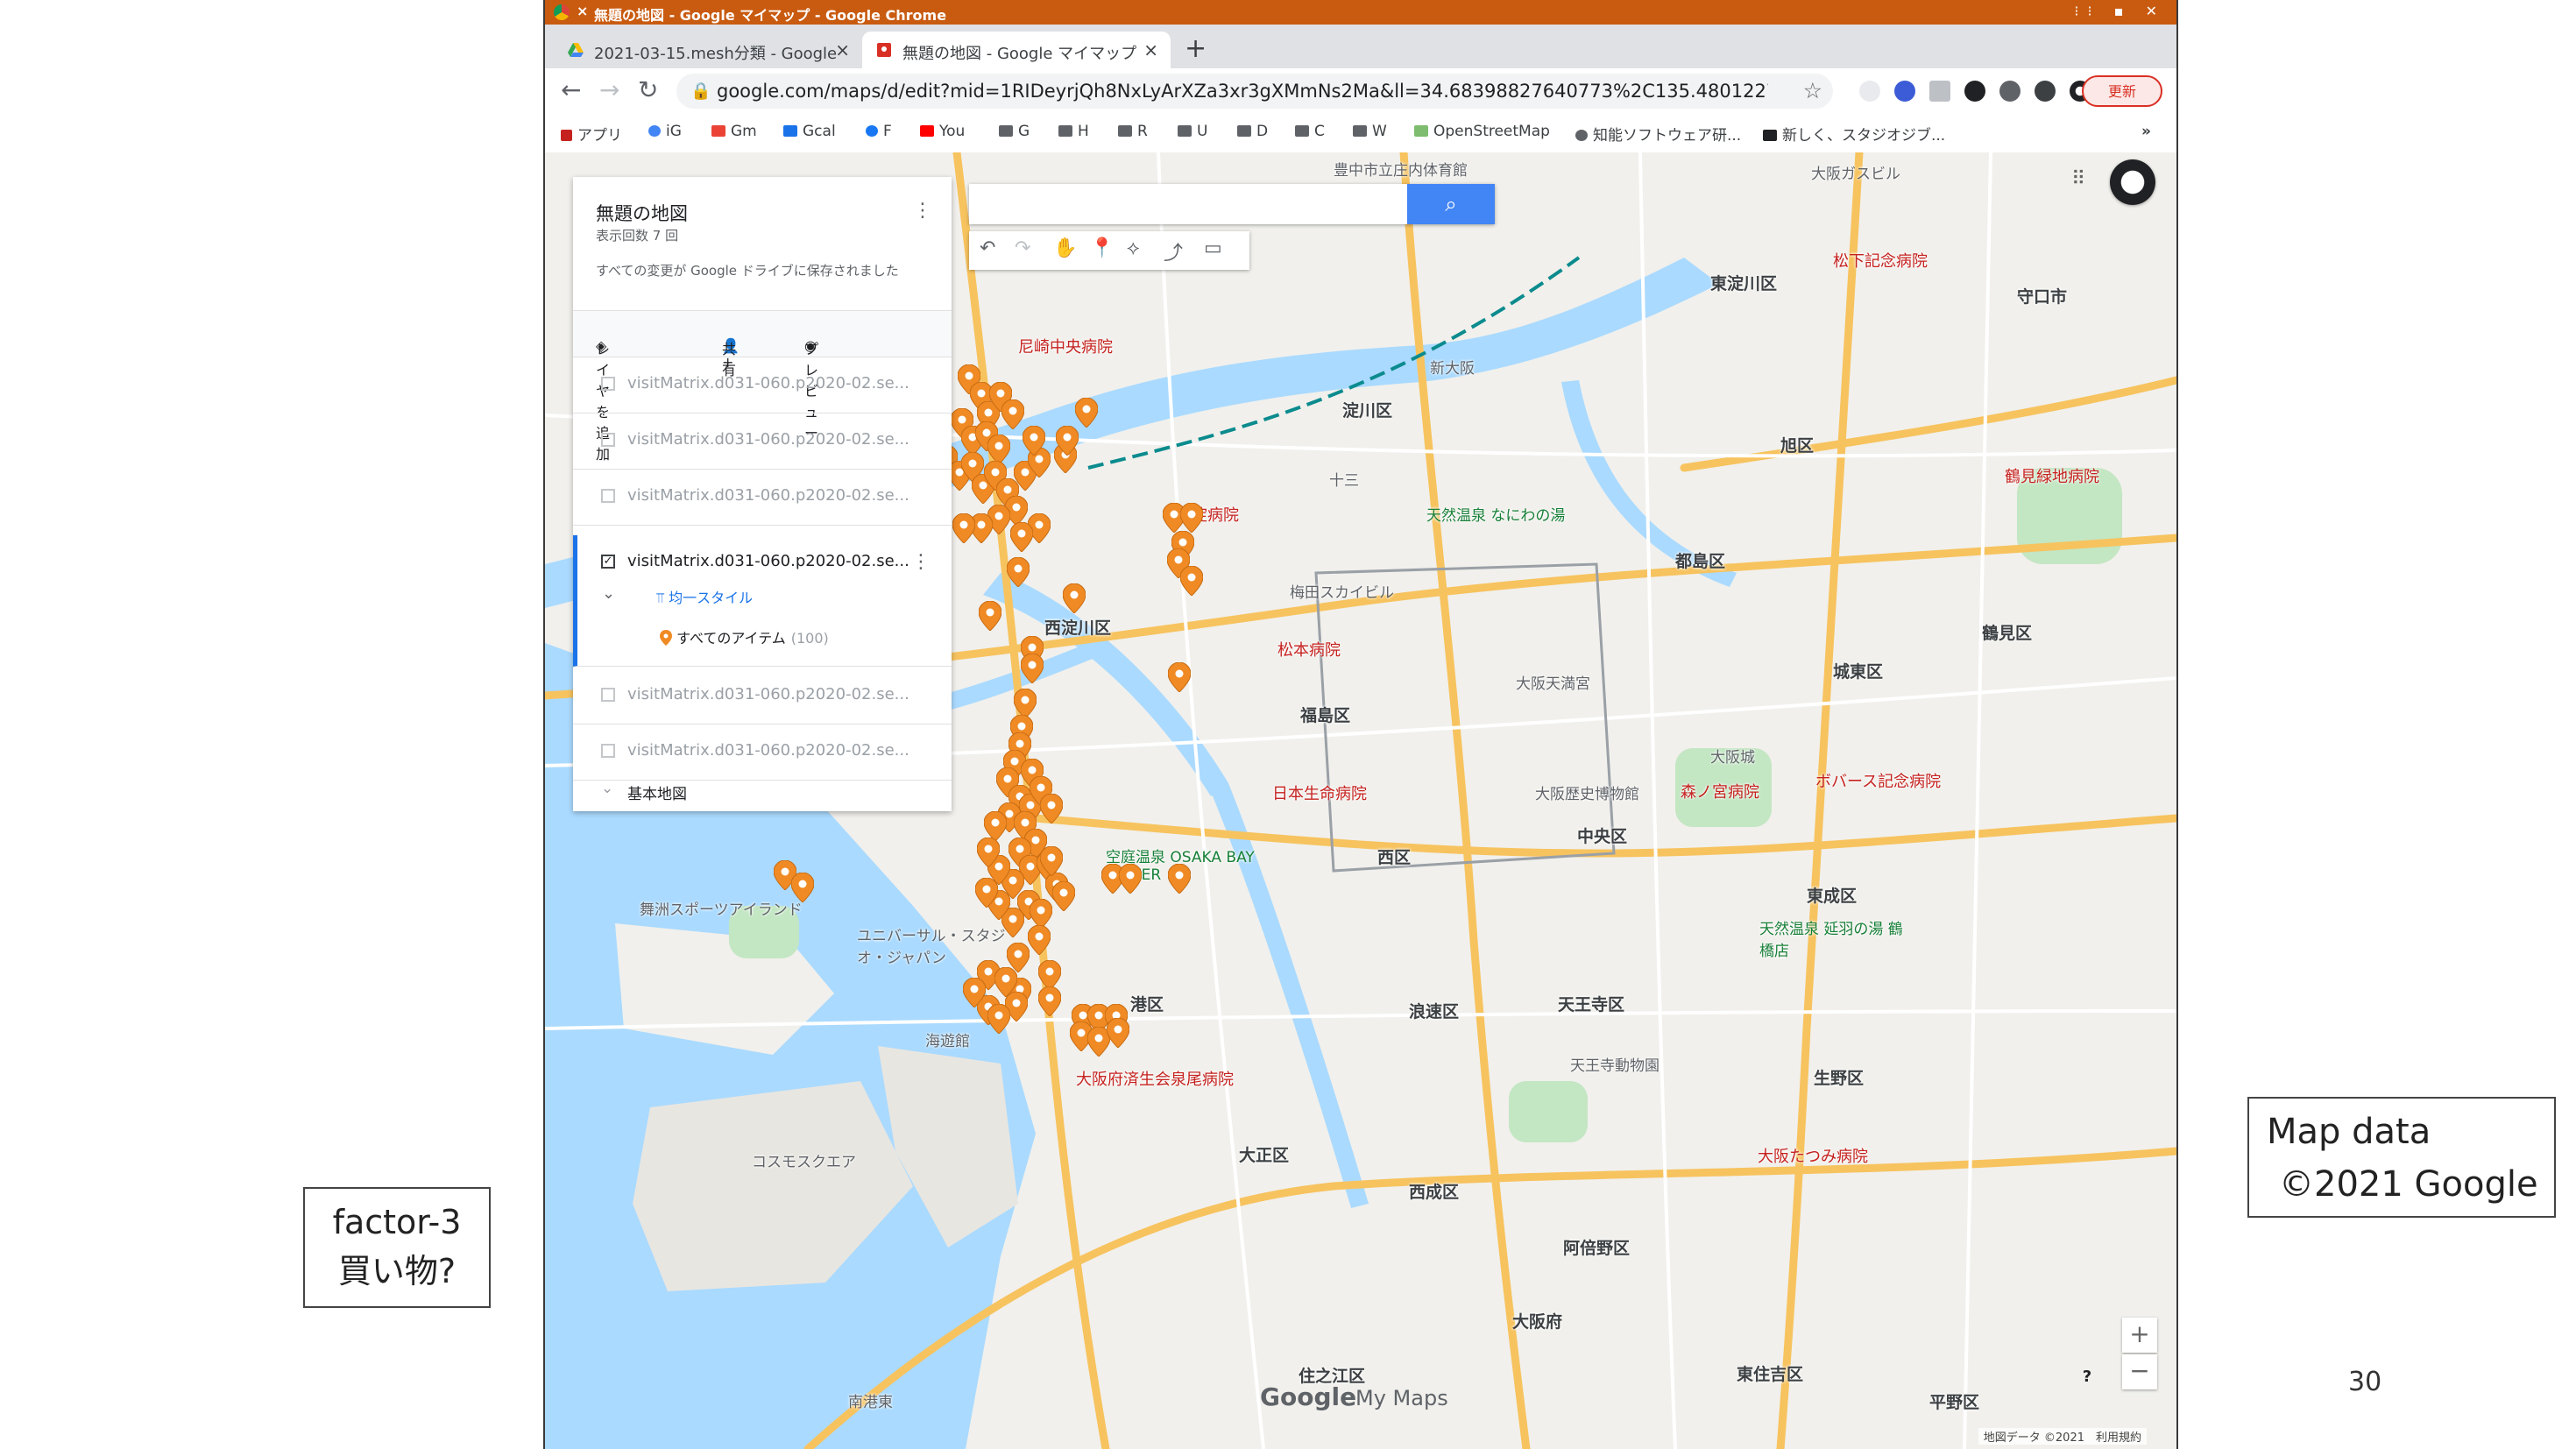  Describe the element at coordinates (809, 132) in the screenshot. I see `bookmark-gcal: Gcal` at that location.